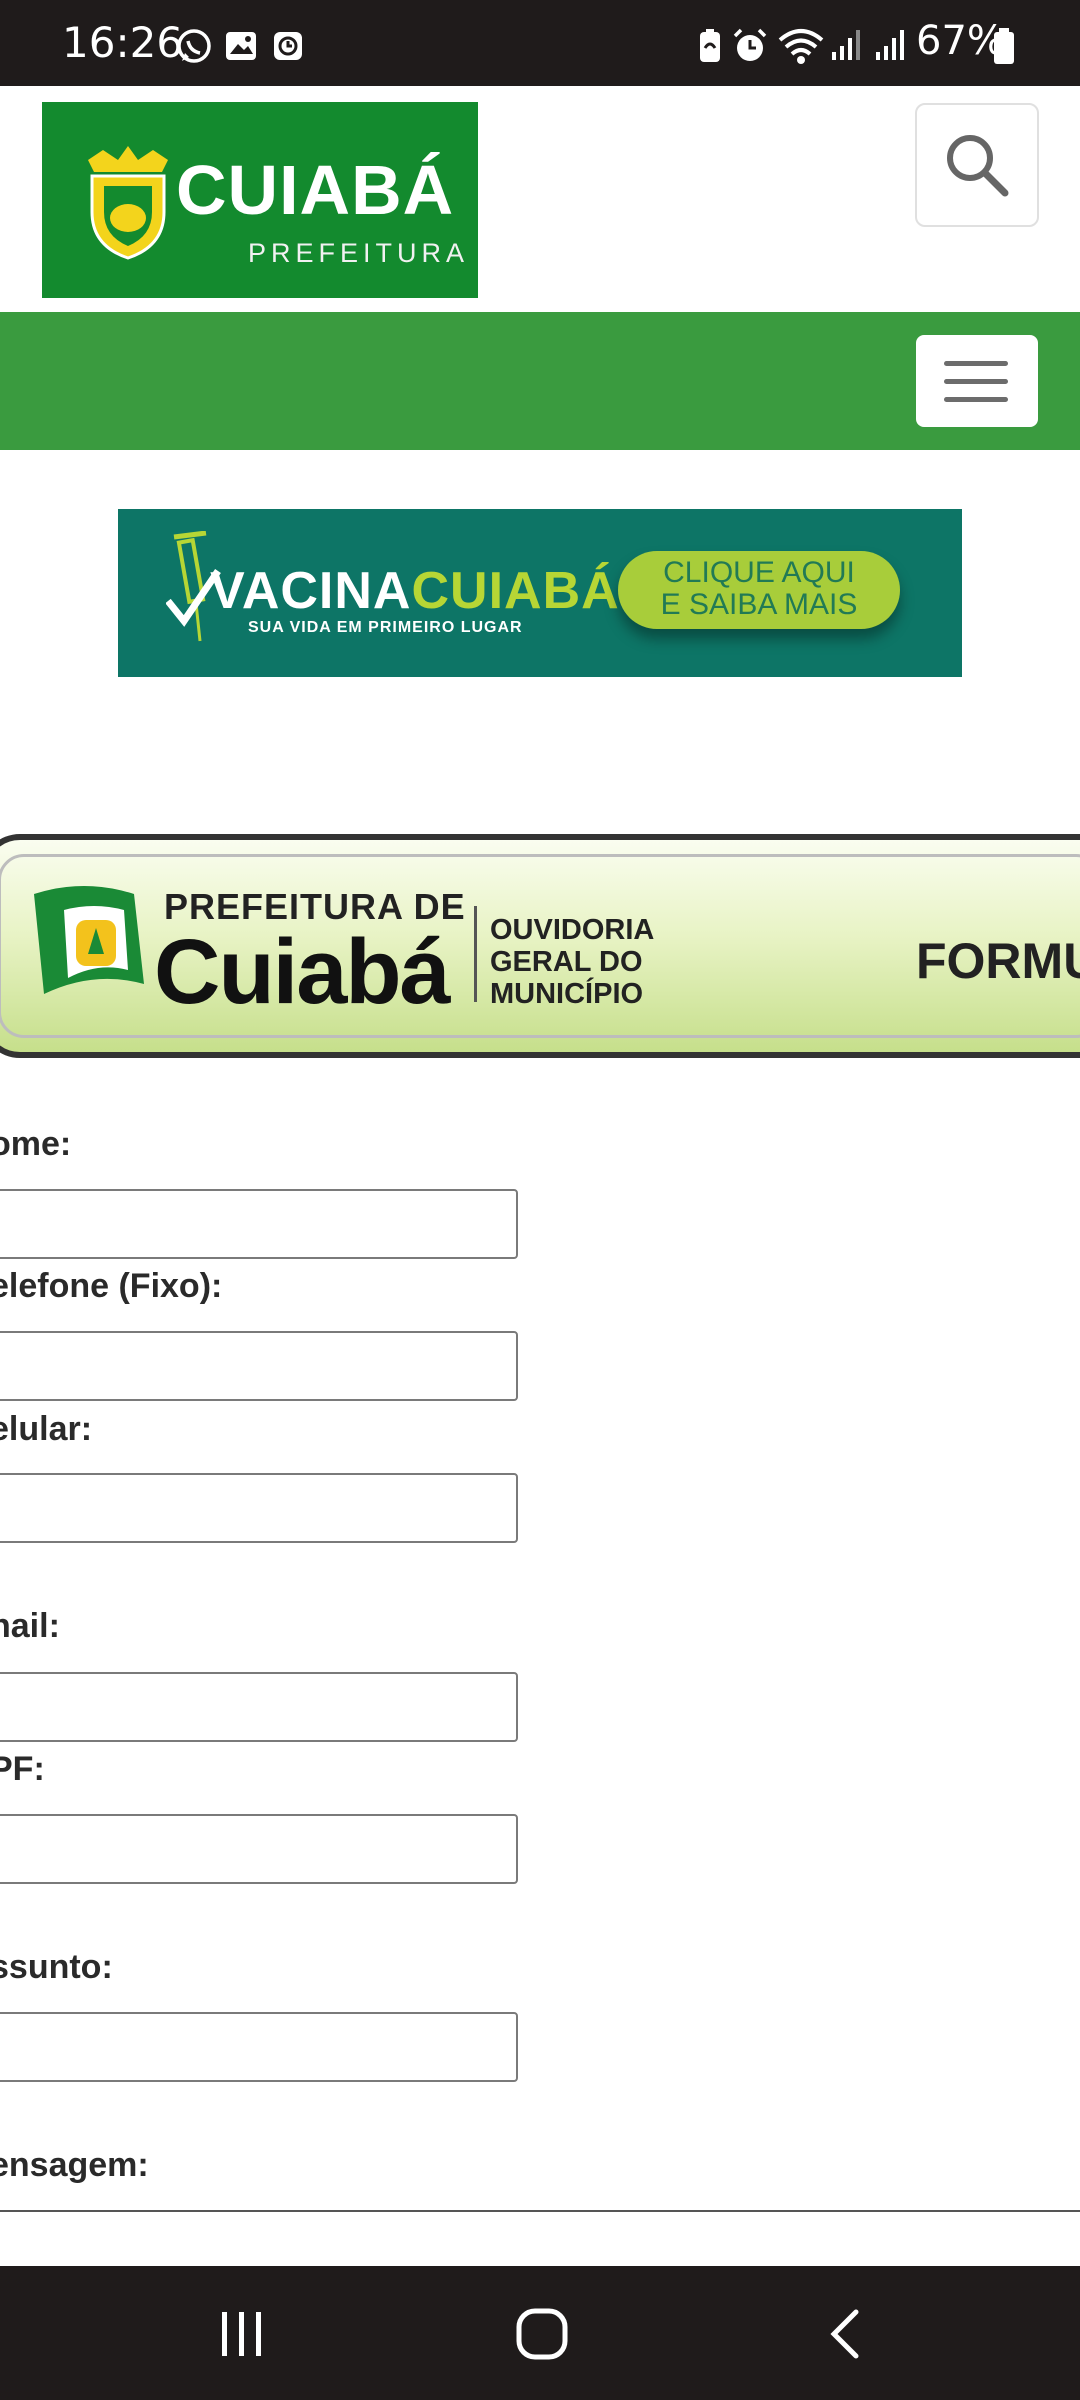  What do you see at coordinates (385, 627) in the screenshot?
I see `vacina-tagline: SUA VIDA EM PRIMEIRO LUGAR` at bounding box center [385, 627].